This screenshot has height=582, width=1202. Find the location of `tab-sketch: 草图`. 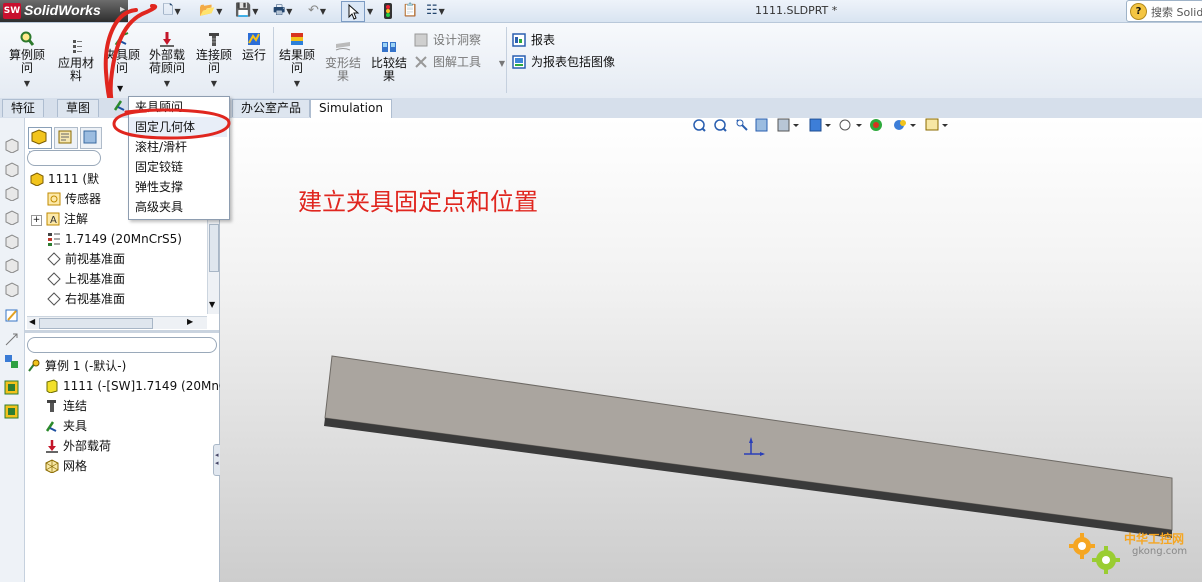

tab-sketch: 草图 is located at coordinates (78, 108).